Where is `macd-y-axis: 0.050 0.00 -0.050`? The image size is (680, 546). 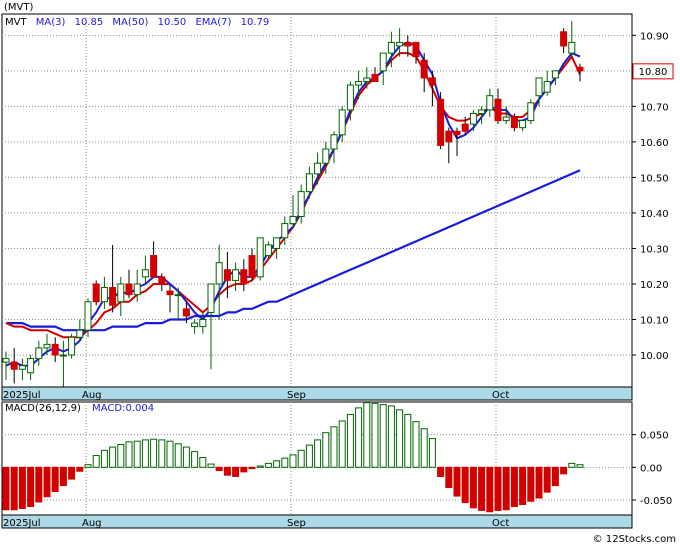
macd-y-axis: 0.050 0.00 -0.050 is located at coordinates (652, 469).